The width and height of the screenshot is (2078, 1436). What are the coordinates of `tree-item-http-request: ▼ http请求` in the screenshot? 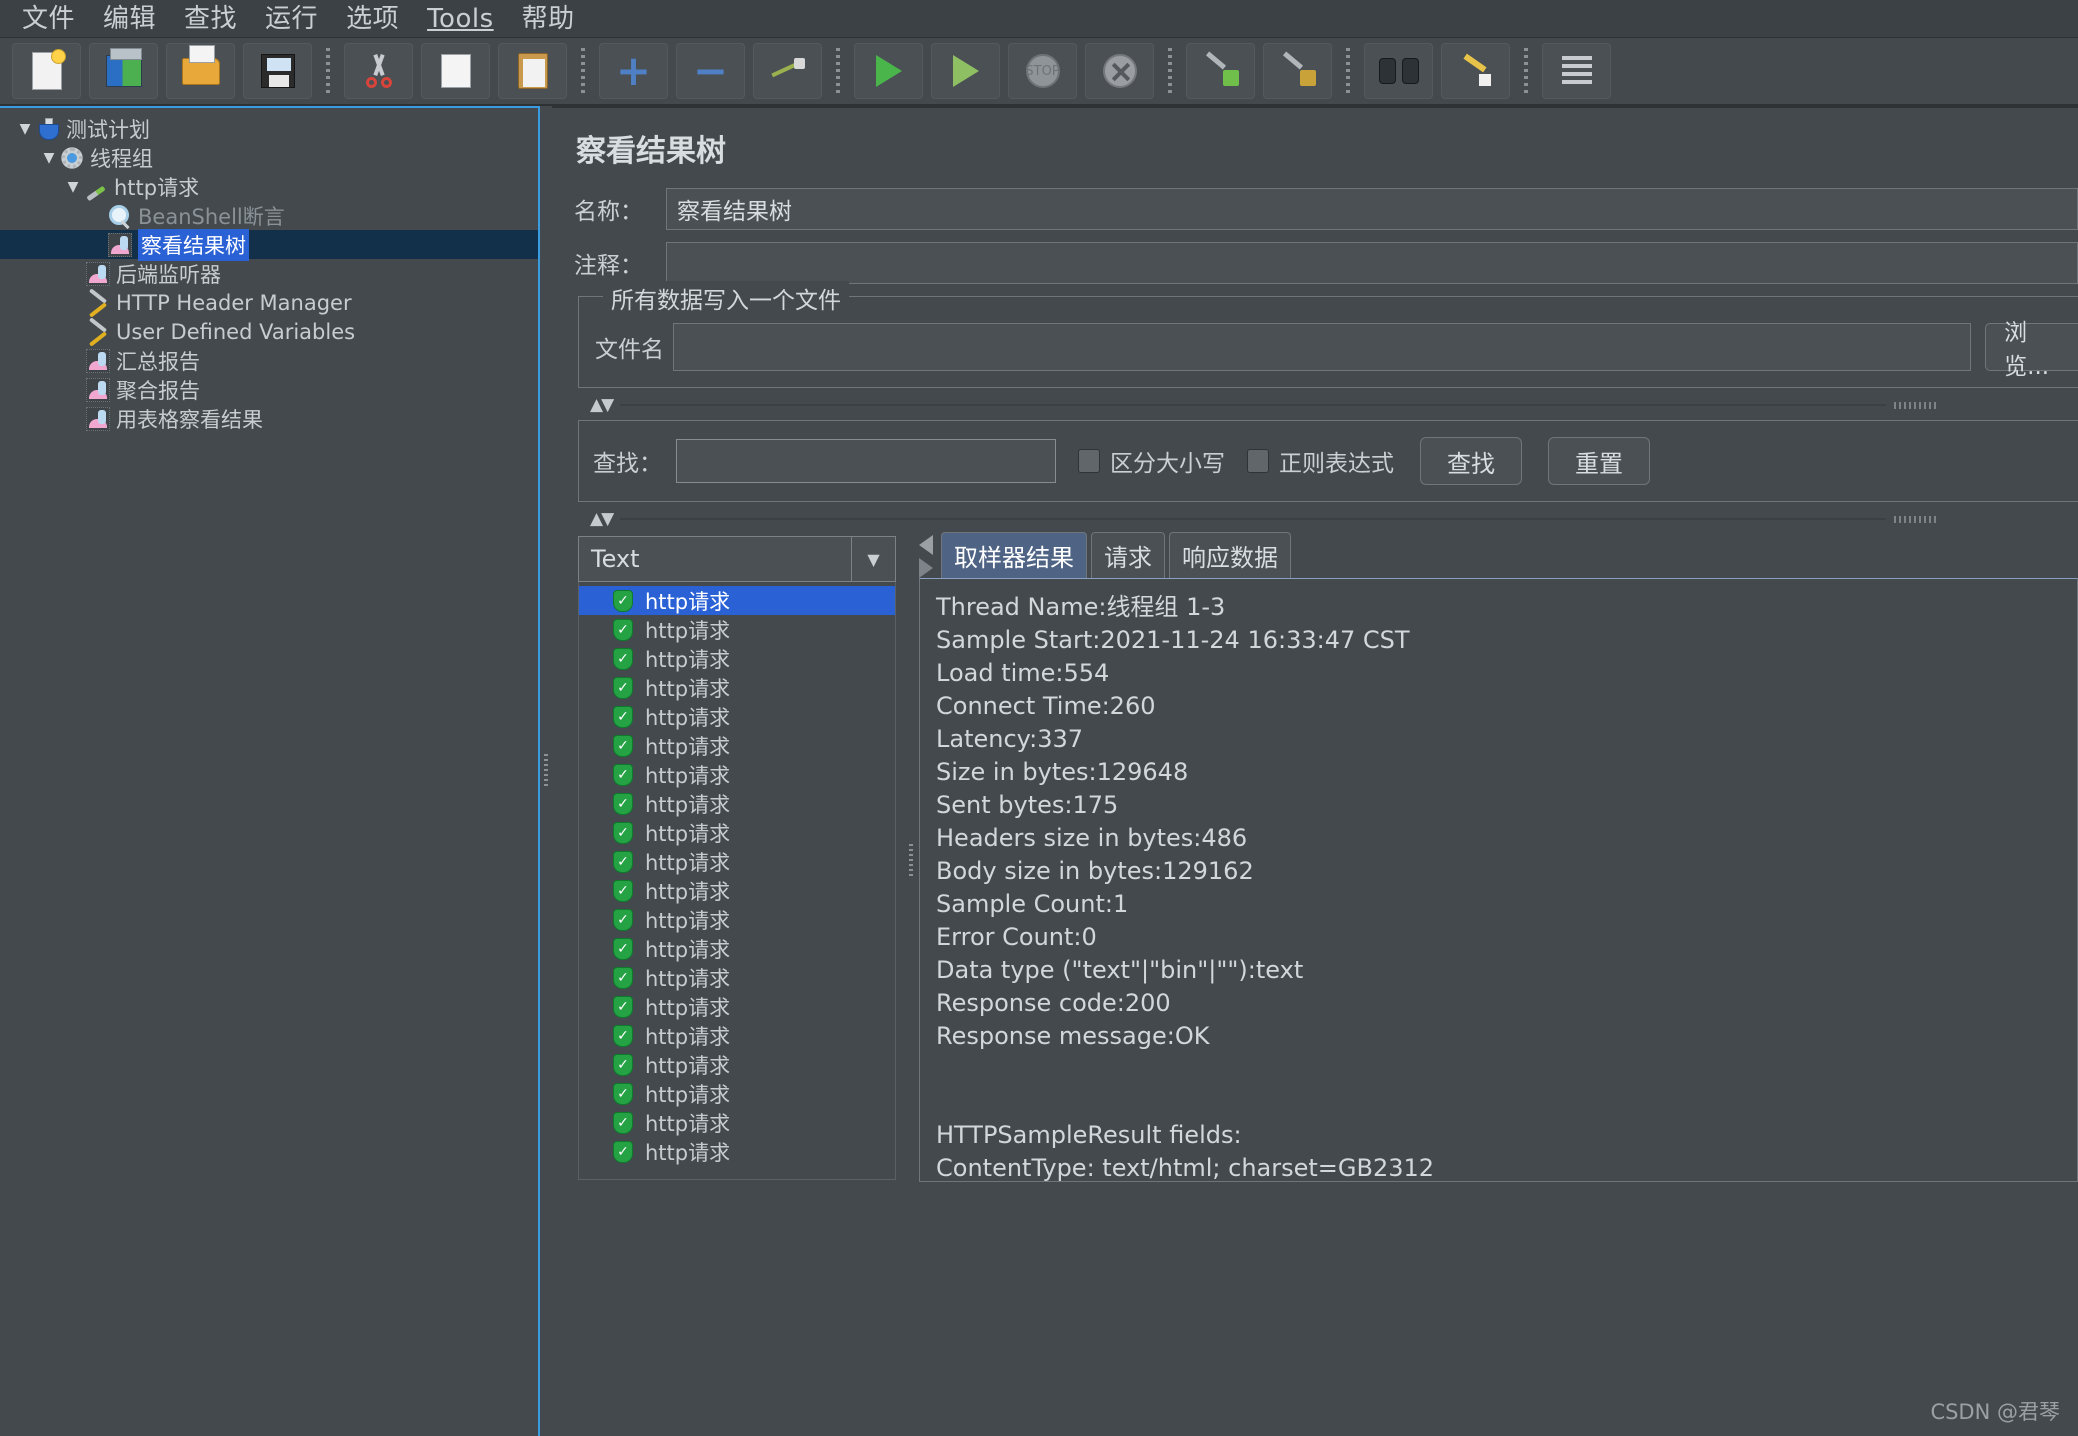 It's located at (269, 186).